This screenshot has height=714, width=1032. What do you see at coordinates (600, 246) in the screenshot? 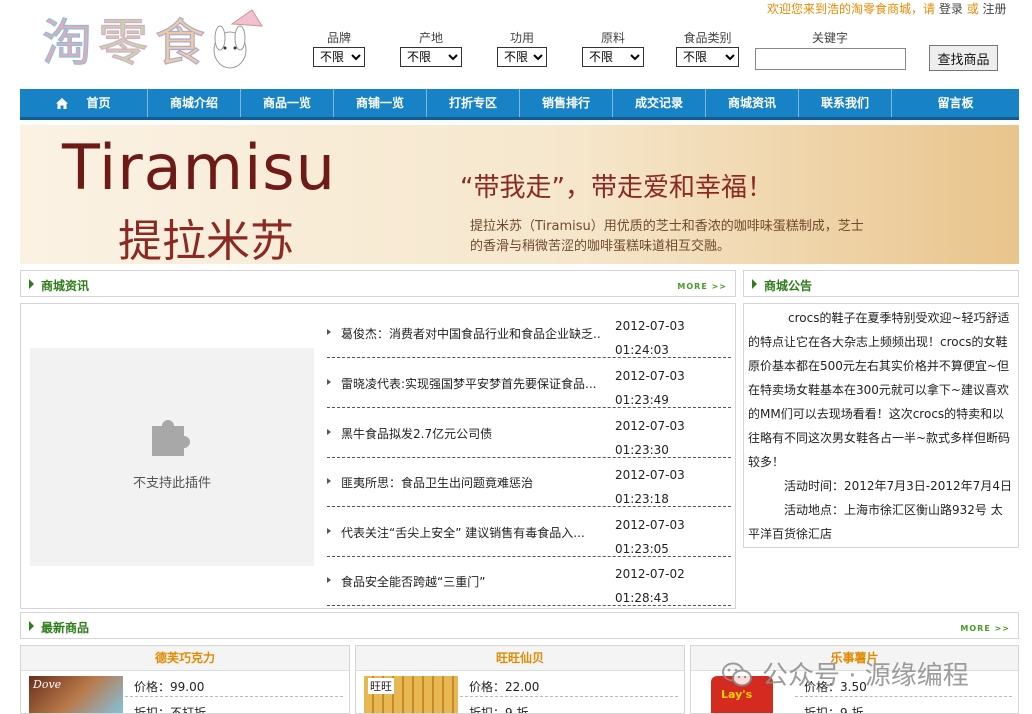
I see `banner-desc-line2: 的香滑与稍微苦涩的咖啡蛋糕味道相互交融。` at bounding box center [600, 246].